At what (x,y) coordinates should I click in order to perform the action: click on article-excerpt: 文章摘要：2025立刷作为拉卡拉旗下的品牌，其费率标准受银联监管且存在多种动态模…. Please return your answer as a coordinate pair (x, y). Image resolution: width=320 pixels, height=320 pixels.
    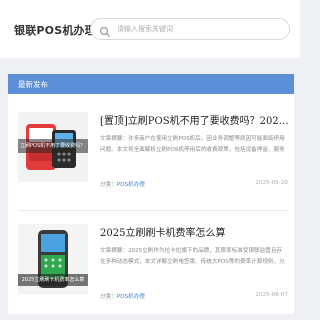
    Looking at the image, I should click on (192, 256).